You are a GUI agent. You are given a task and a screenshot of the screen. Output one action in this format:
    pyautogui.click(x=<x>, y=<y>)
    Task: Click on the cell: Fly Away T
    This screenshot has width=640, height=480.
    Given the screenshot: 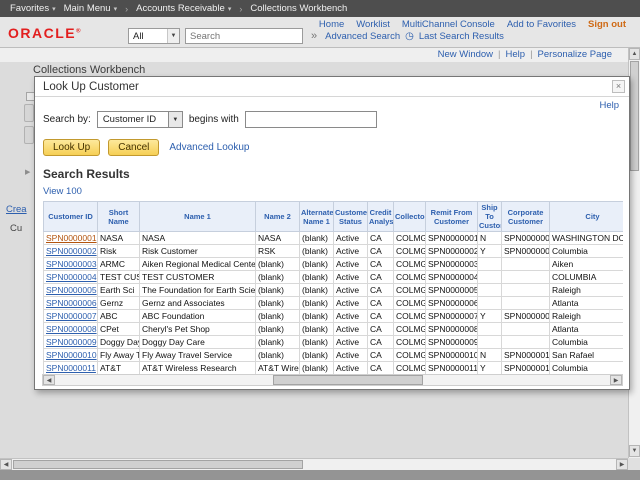 What is the action you would take?
    pyautogui.click(x=118, y=355)
    